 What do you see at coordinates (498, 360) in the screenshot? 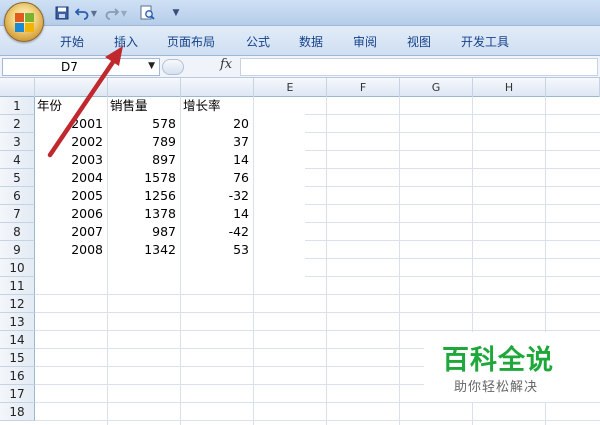
I see `watermark-title: 百科全说` at bounding box center [498, 360].